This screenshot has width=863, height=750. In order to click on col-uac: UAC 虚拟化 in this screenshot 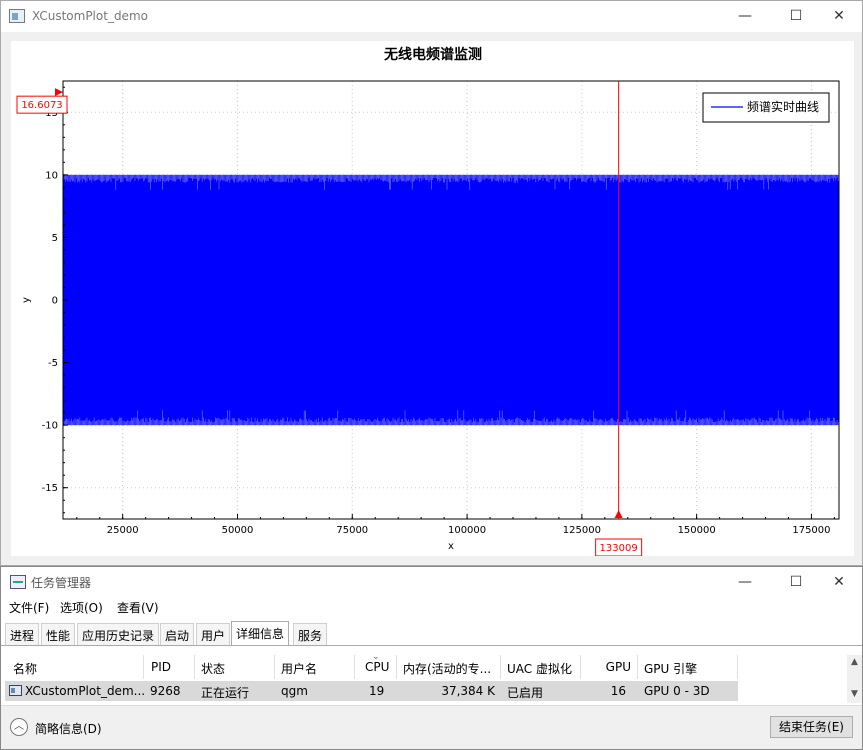, I will do `click(541, 667)`.